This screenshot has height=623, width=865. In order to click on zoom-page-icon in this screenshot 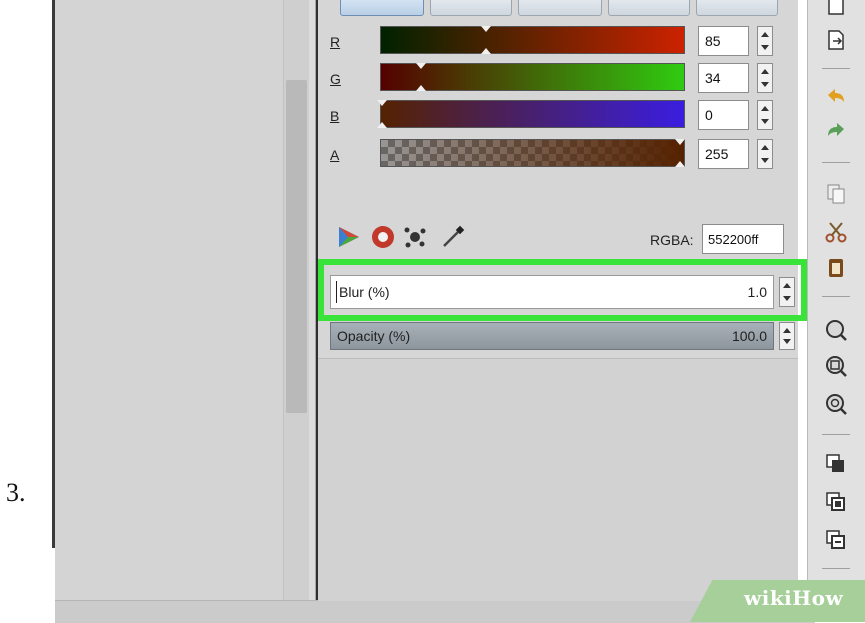, I will do `click(836, 404)`.